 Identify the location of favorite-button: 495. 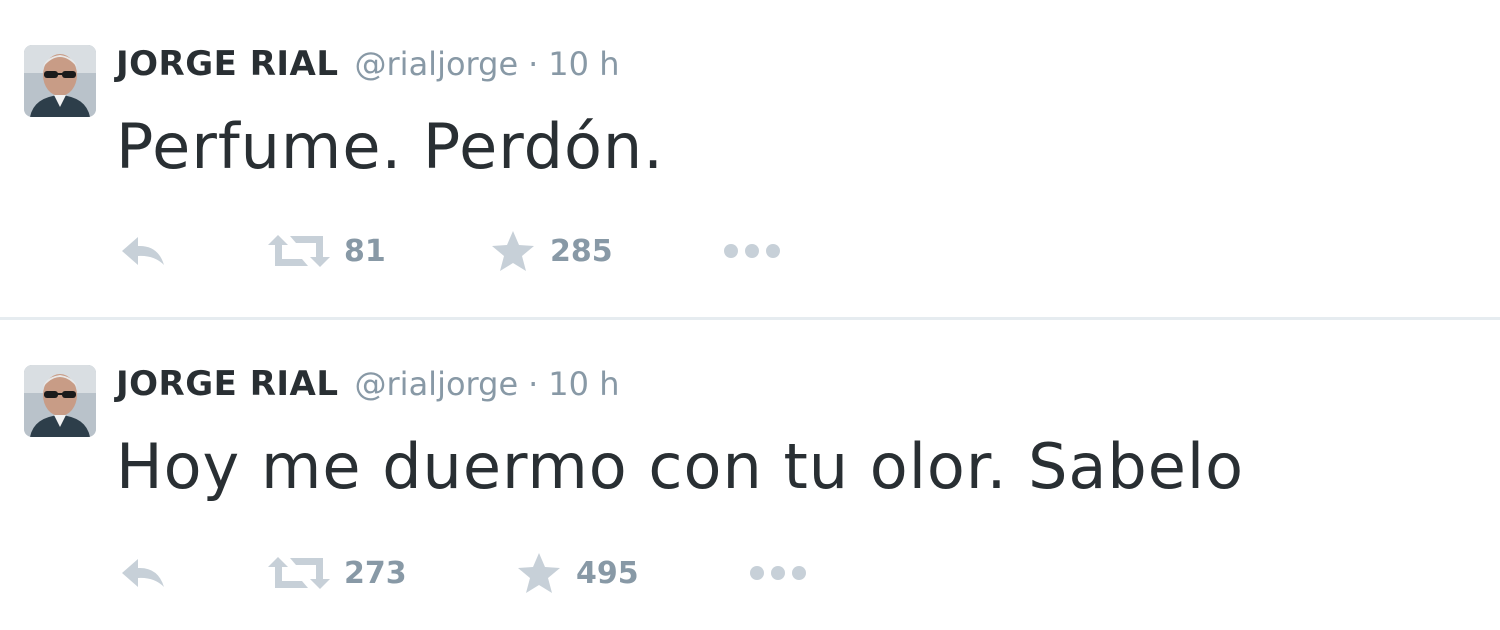
(577, 573).